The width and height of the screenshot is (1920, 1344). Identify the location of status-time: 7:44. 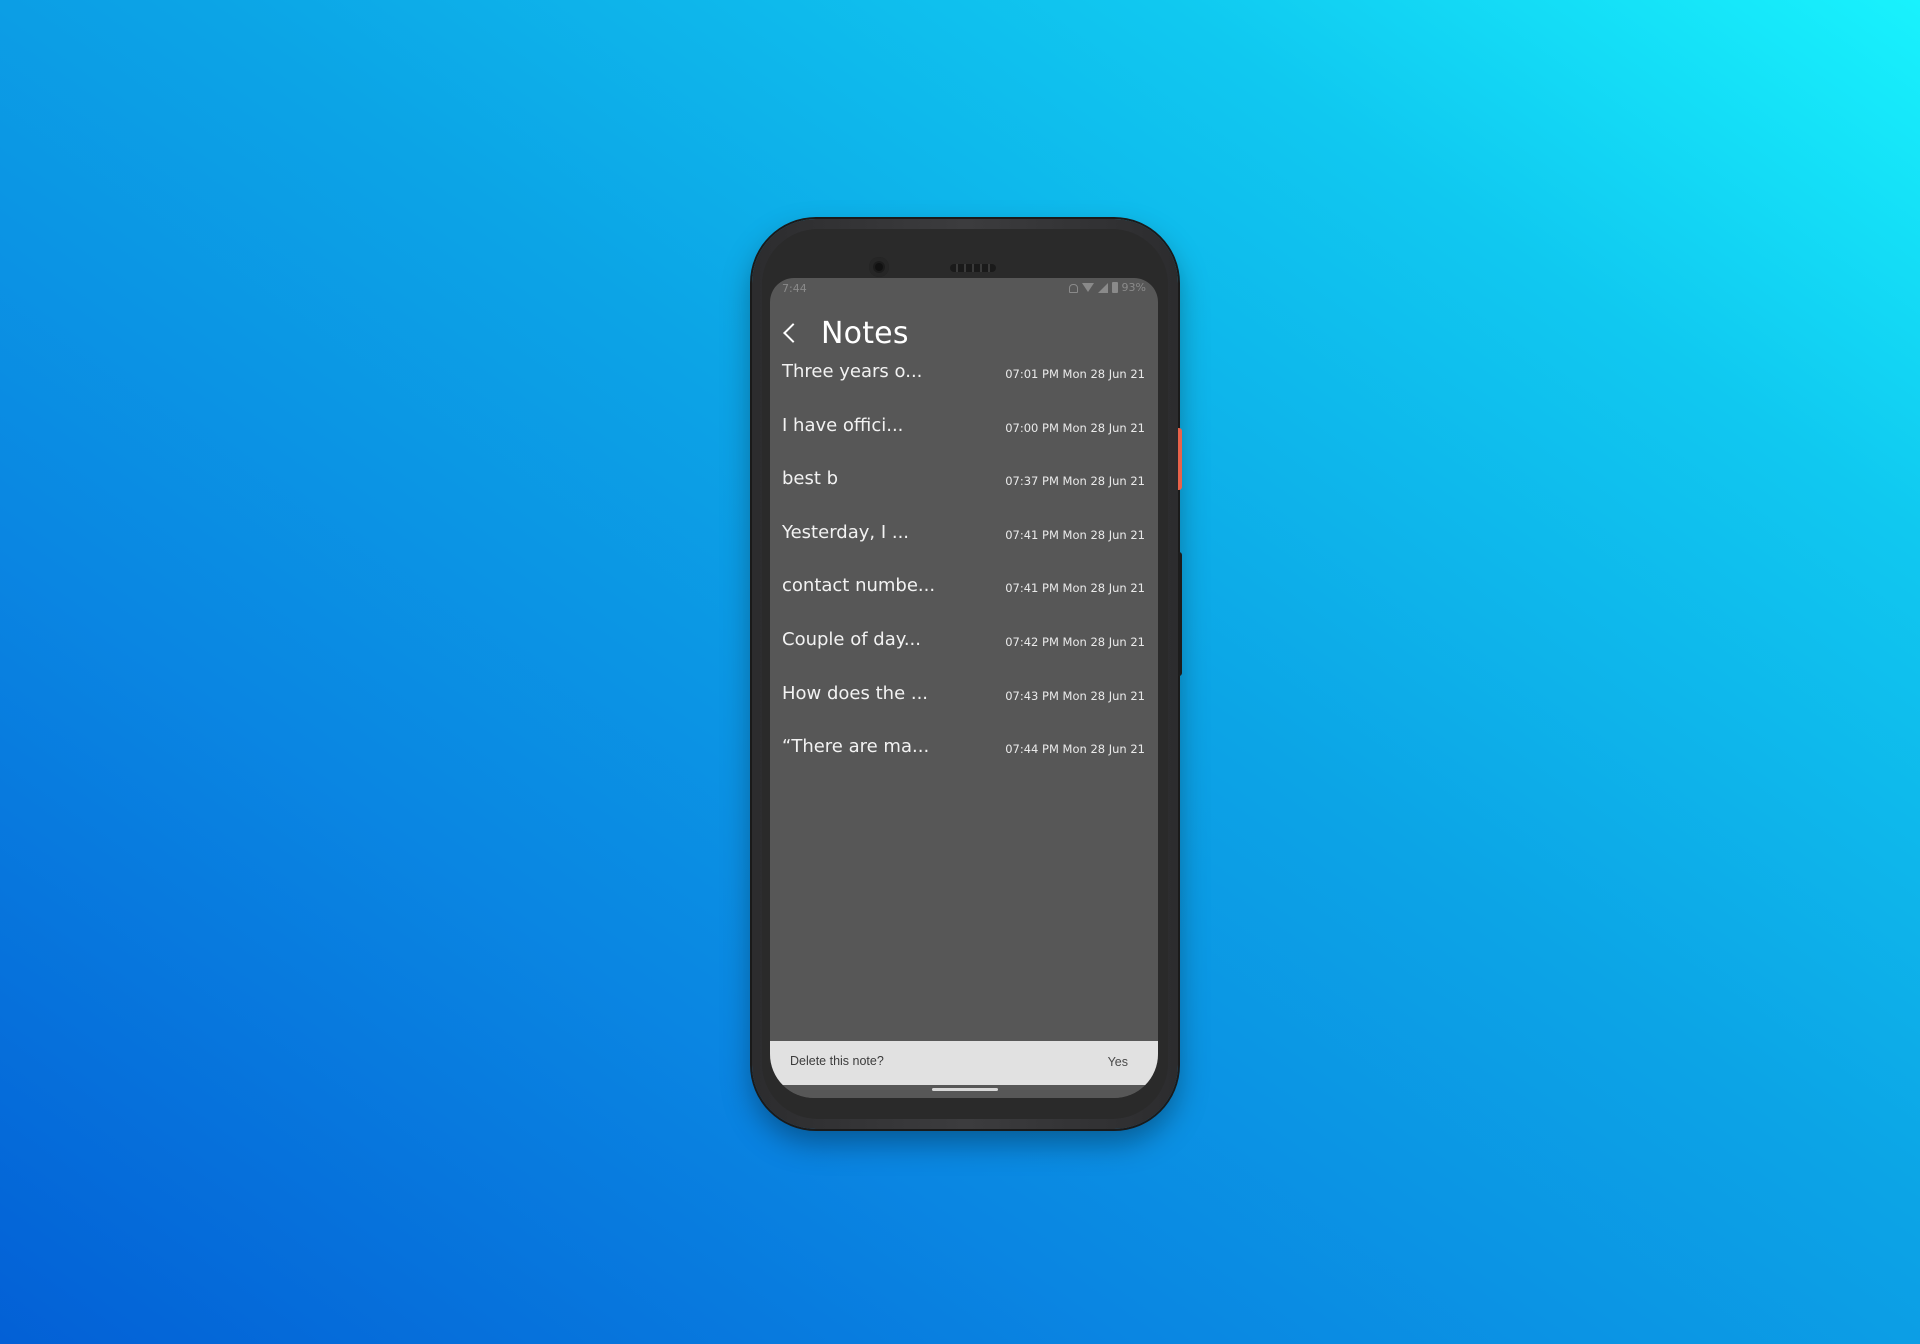
(794, 288).